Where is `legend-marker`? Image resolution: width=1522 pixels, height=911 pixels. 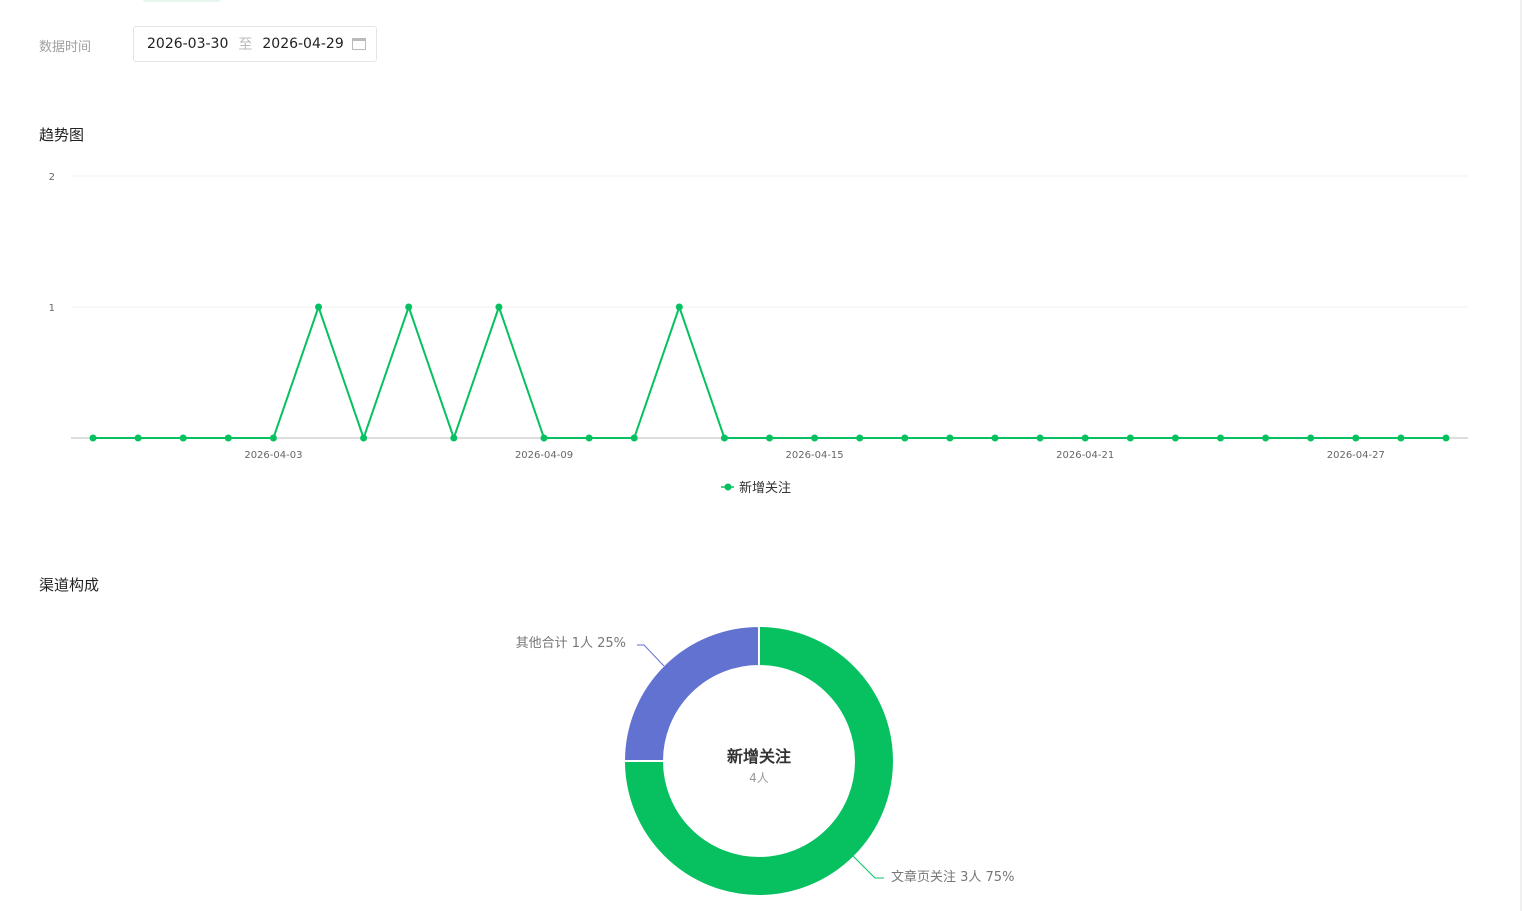 legend-marker is located at coordinates (728, 487).